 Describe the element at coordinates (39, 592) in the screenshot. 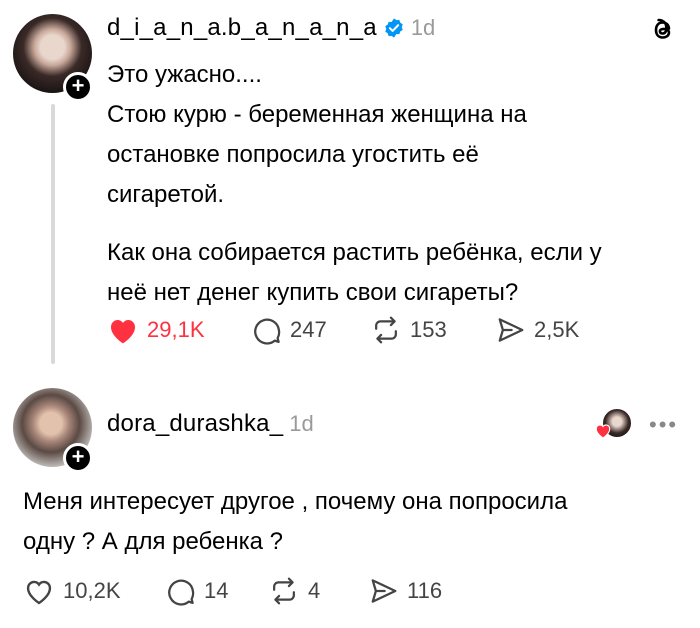

I see `heart-outline-icon` at that location.